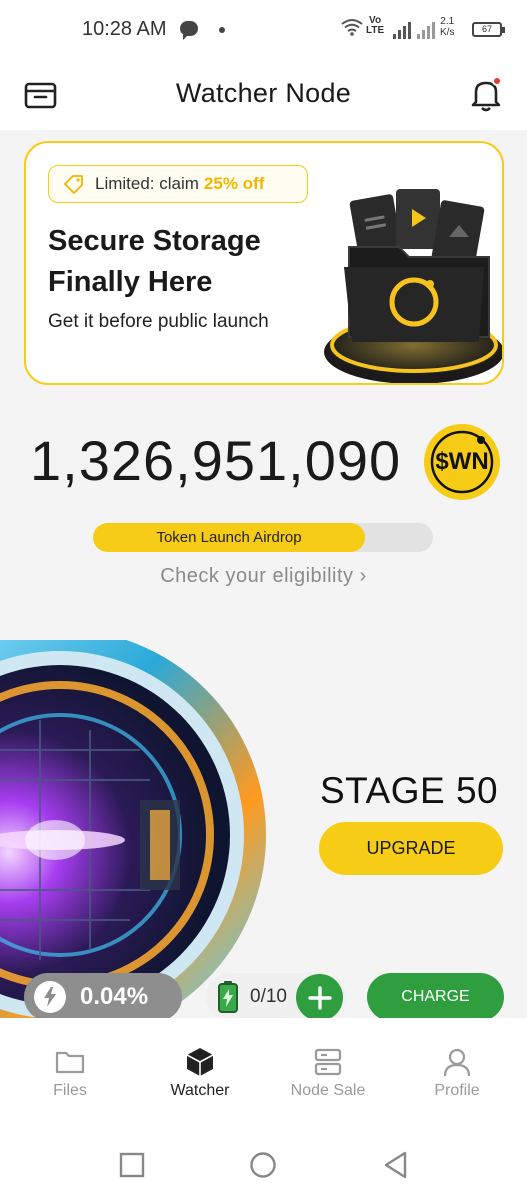 This screenshot has height=1200, width=527. Describe the element at coordinates (114, 996) in the screenshot. I see `mining-rate-value: 0.04%` at that location.